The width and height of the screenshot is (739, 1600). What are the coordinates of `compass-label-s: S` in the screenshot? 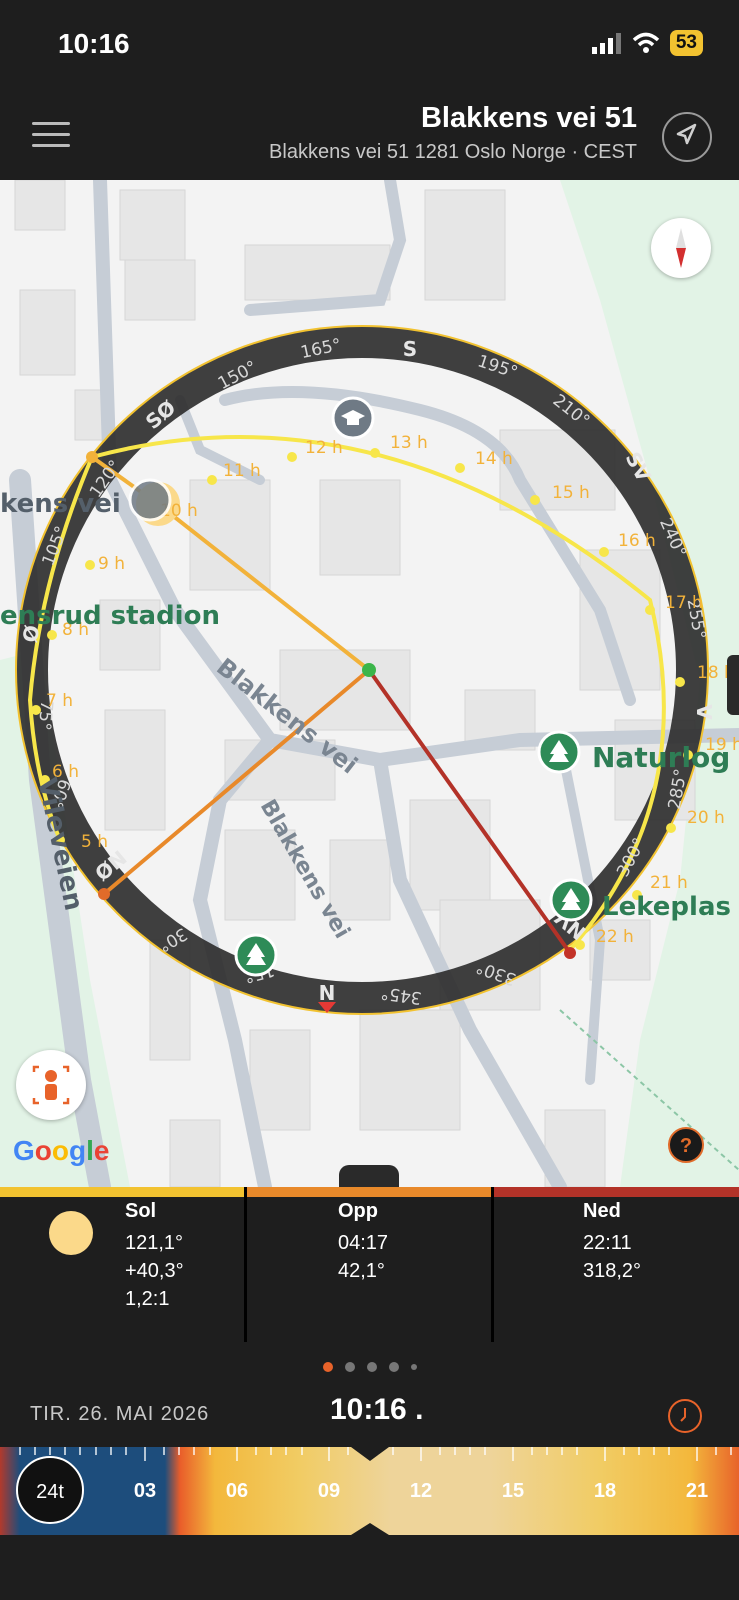 It's located at (410, 349).